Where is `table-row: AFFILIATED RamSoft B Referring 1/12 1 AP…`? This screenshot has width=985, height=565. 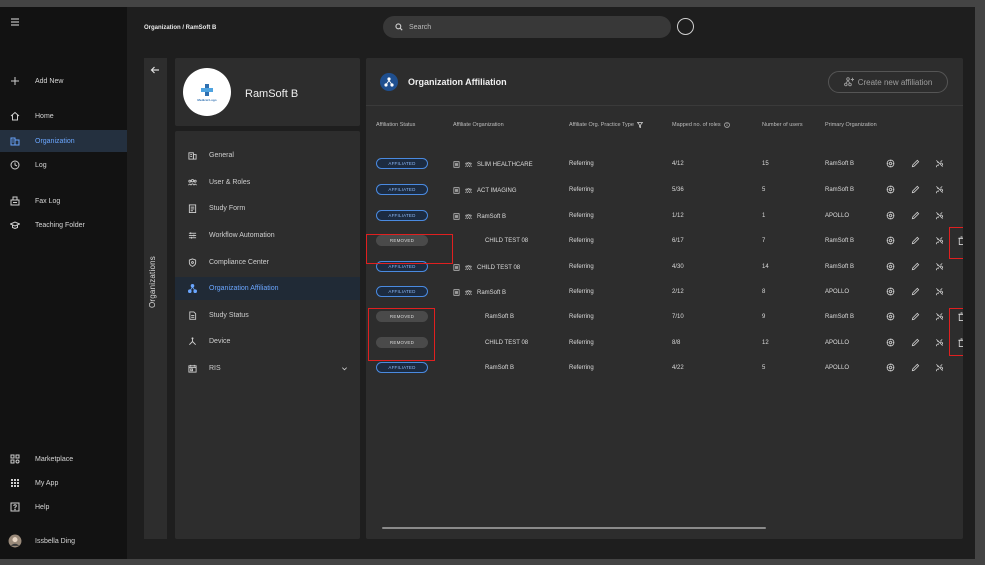 table-row: AFFILIATED RamSoft B Referring 1/12 1 AP… is located at coordinates (664, 216).